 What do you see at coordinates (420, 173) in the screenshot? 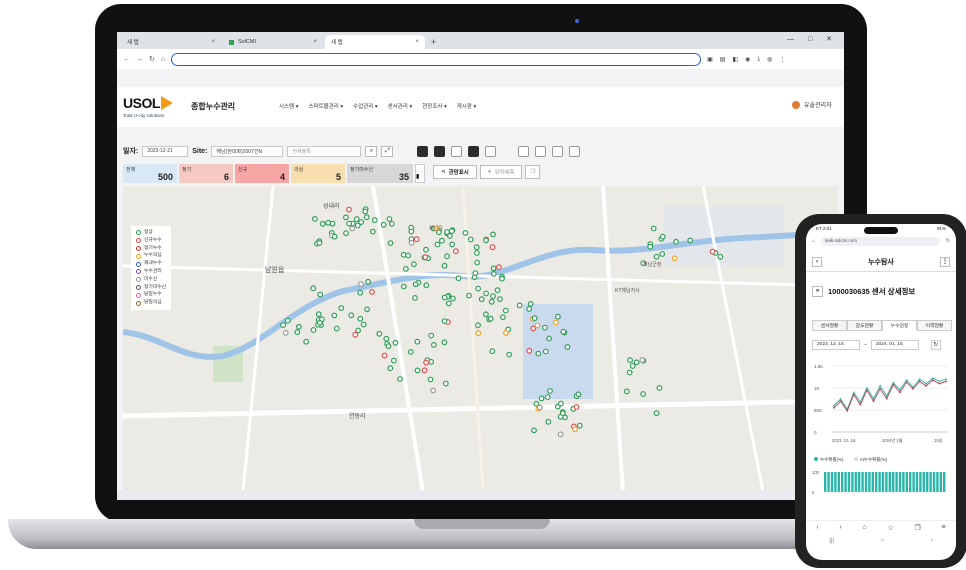
I see `chart-button: ▮` at bounding box center [420, 173].